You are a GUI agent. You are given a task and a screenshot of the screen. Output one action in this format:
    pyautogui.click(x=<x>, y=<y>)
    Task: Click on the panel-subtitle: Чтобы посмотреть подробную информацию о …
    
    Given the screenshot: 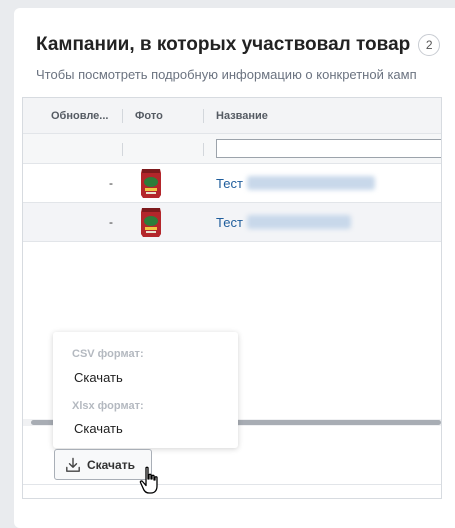 What is the action you would take?
    pyautogui.click(x=226, y=74)
    